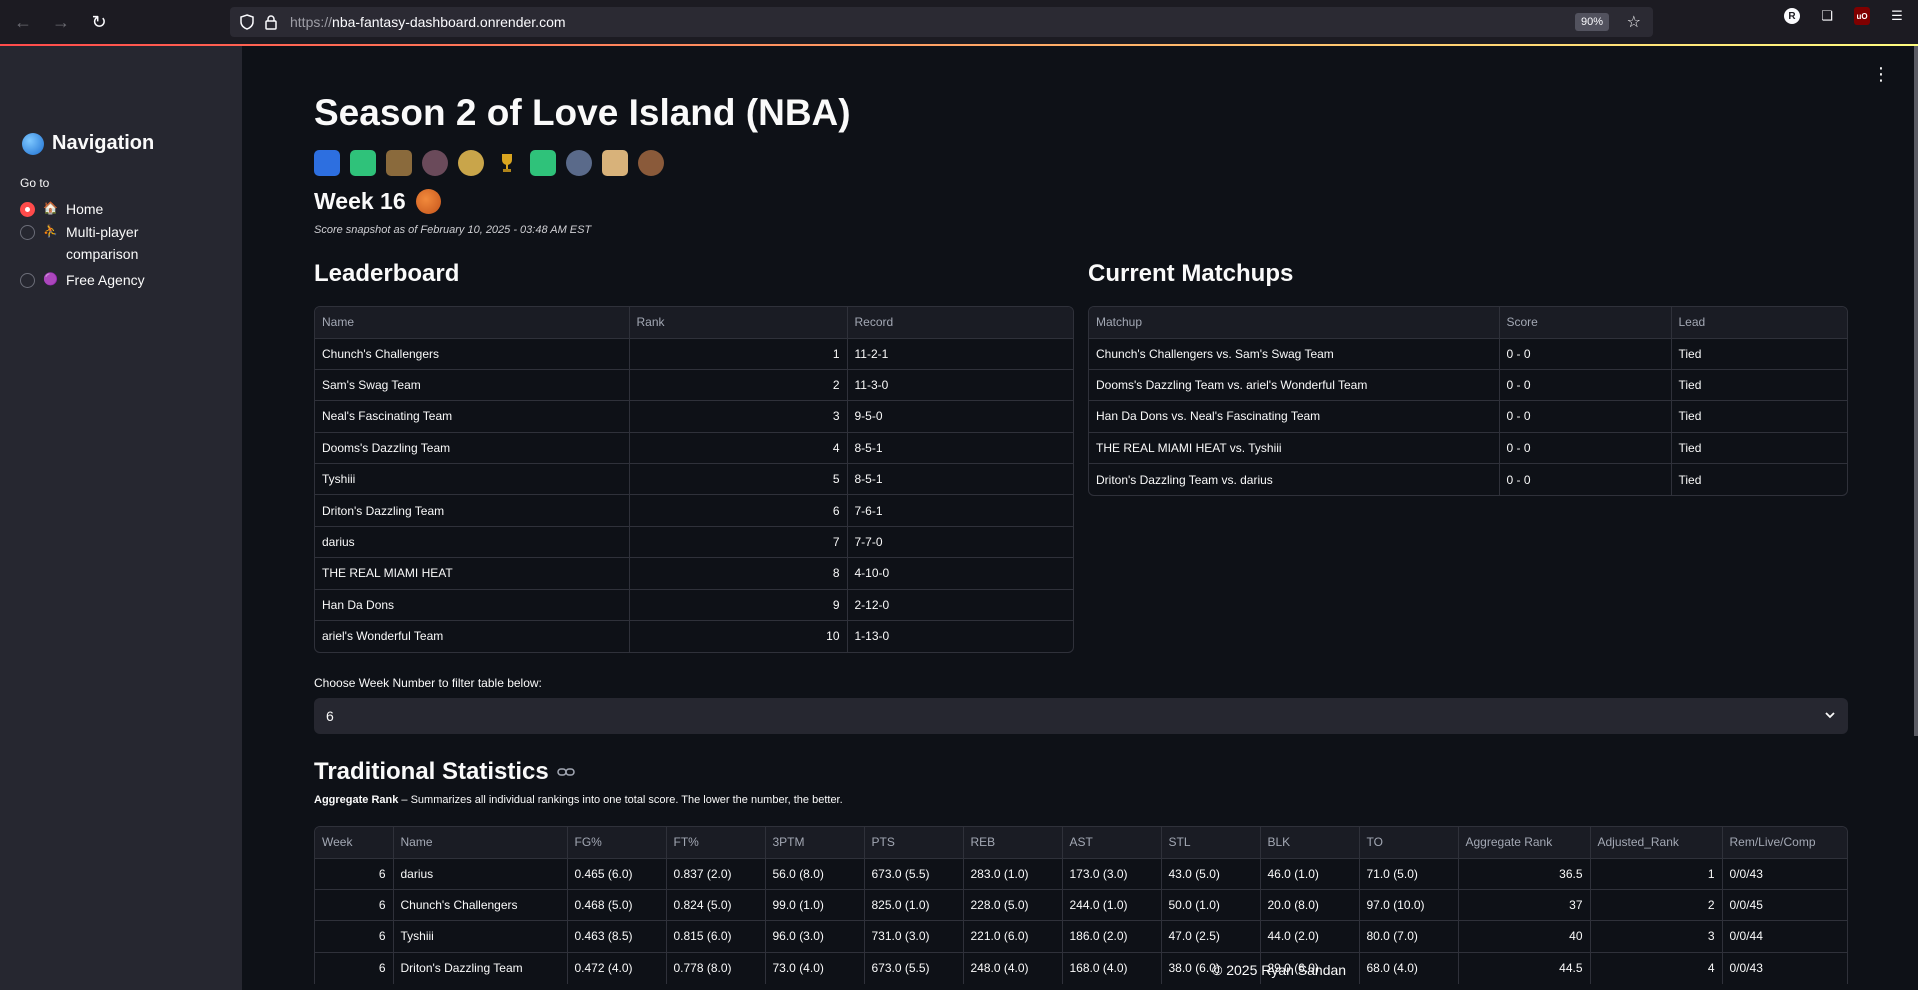  I want to click on column-header: Lead, so click(1759, 323).